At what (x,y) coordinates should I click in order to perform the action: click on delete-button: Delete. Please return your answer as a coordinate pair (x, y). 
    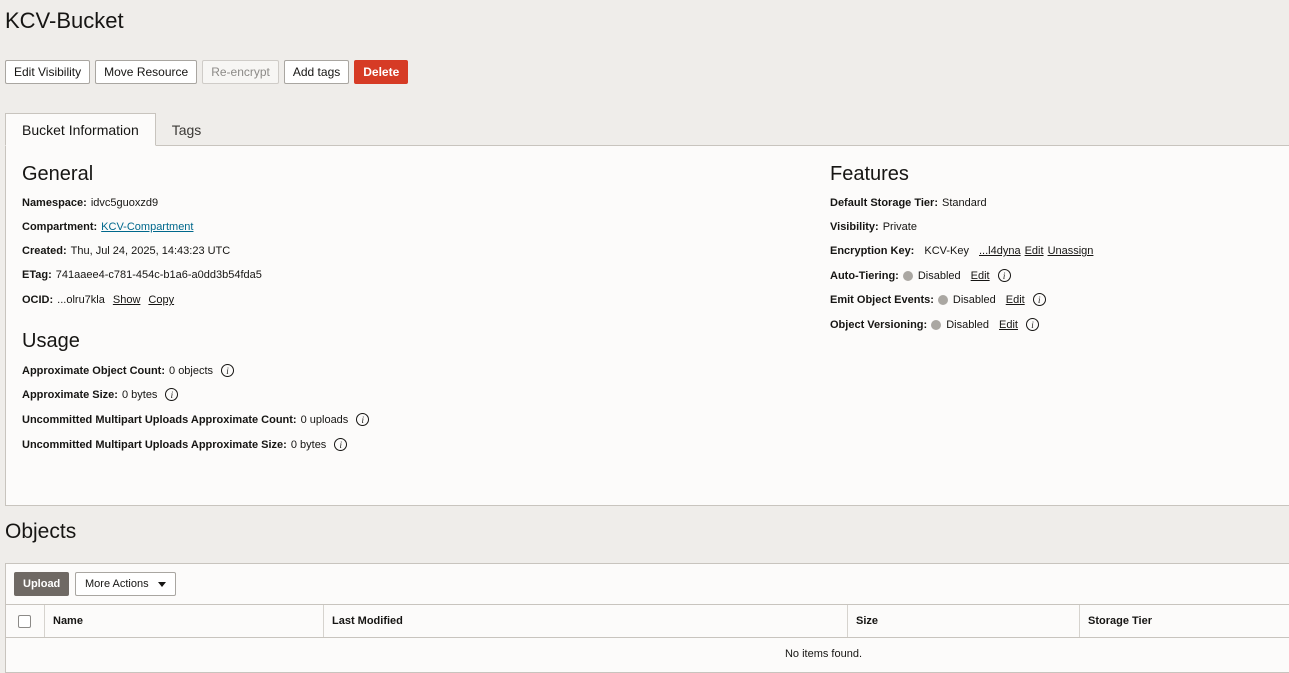
    Looking at the image, I should click on (381, 72).